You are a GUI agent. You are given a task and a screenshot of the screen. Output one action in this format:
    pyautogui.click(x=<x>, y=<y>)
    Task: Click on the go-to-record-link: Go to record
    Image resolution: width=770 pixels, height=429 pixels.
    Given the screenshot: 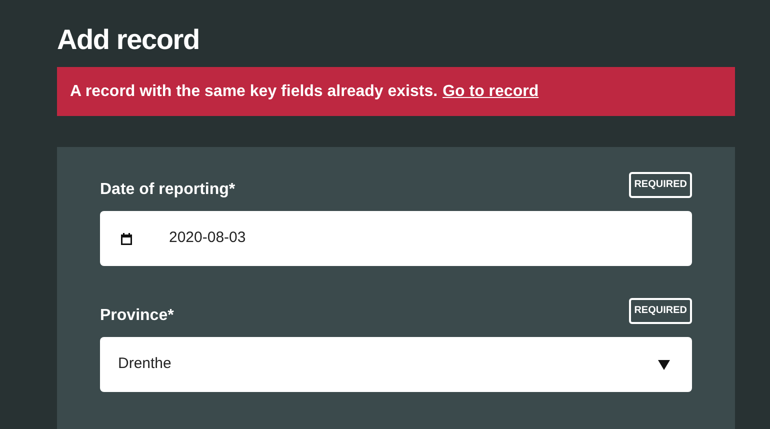 What is the action you would take?
    pyautogui.click(x=490, y=92)
    